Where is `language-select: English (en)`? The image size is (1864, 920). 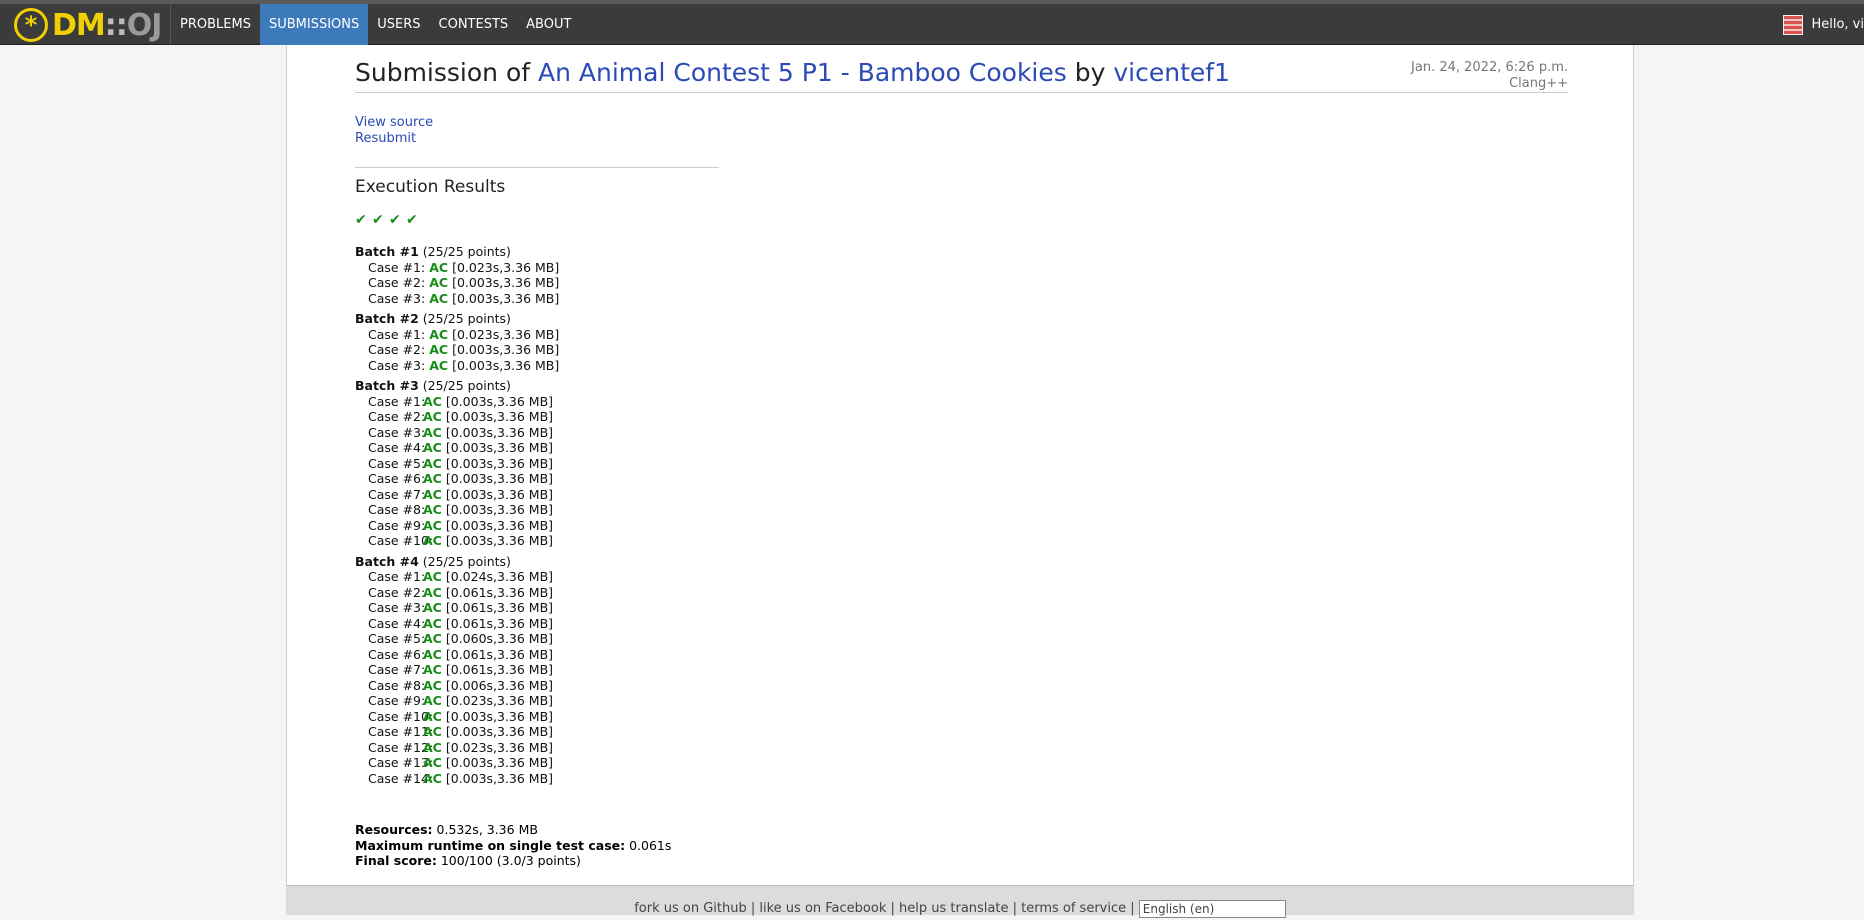 language-select: English (en) is located at coordinates (1212, 908).